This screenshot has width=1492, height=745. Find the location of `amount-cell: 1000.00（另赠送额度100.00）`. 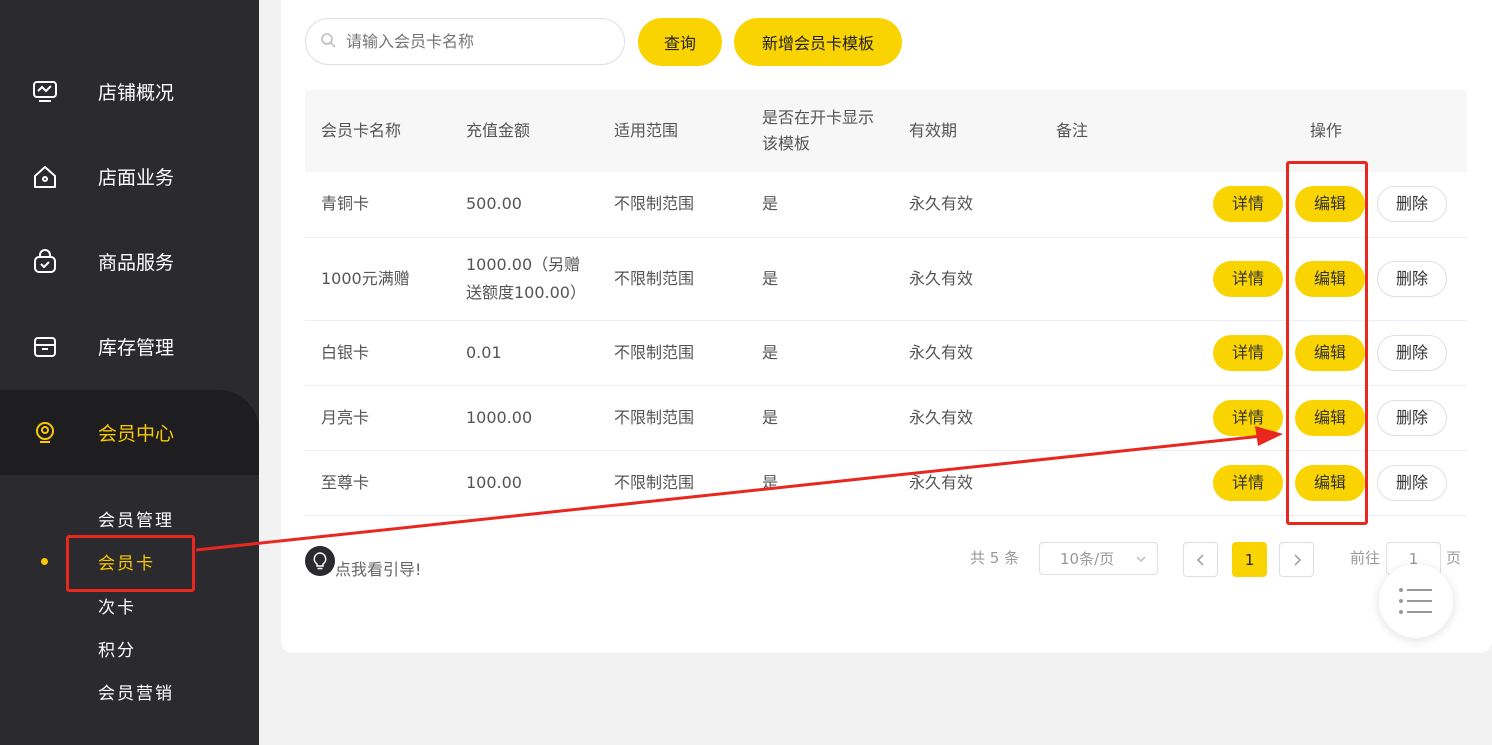

amount-cell: 1000.00（另赠送额度100.00） is located at coordinates (524, 279).